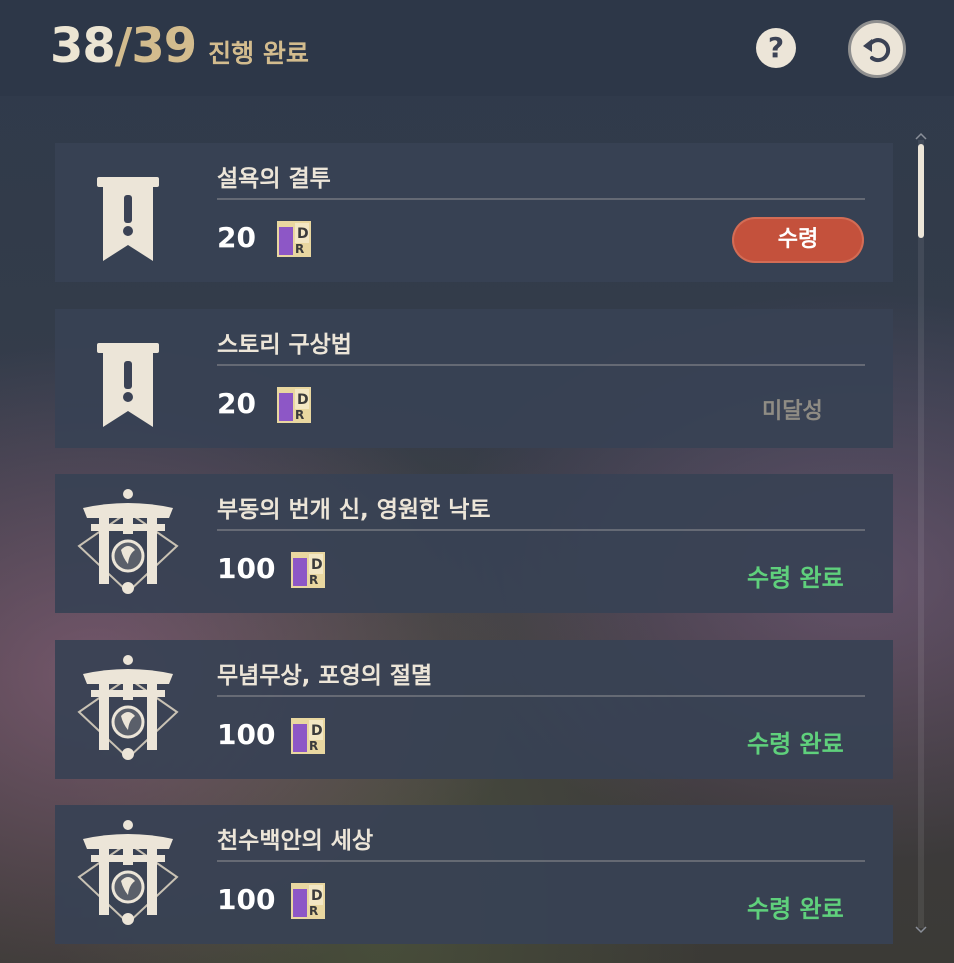 The image size is (954, 963). I want to click on achievement-title: 스토리 구상법, so click(284, 345).